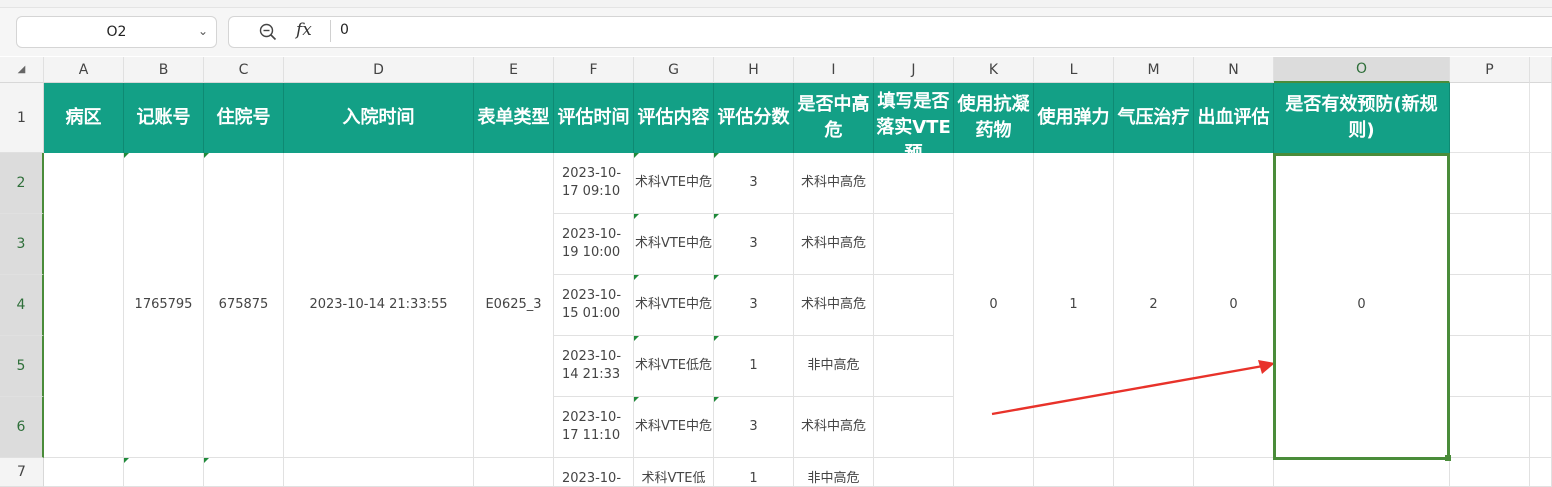 The image size is (1552, 487). What do you see at coordinates (379, 70) in the screenshot?
I see `column-header-d: D` at bounding box center [379, 70].